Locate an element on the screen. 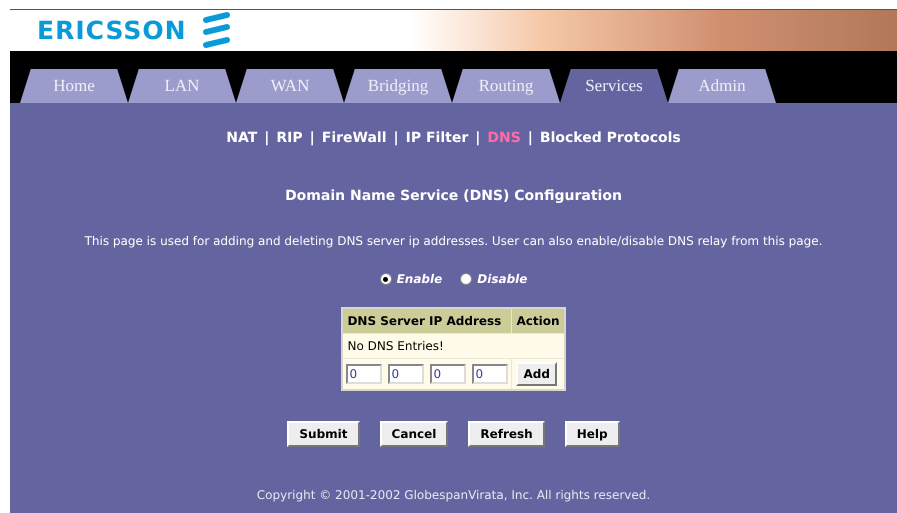  subnav-link: FireWall is located at coordinates (354, 138).